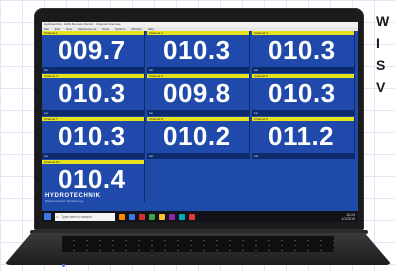 The width and height of the screenshot is (395, 271). I want to click on tray-date: 1/1/2019, so click(348, 218).